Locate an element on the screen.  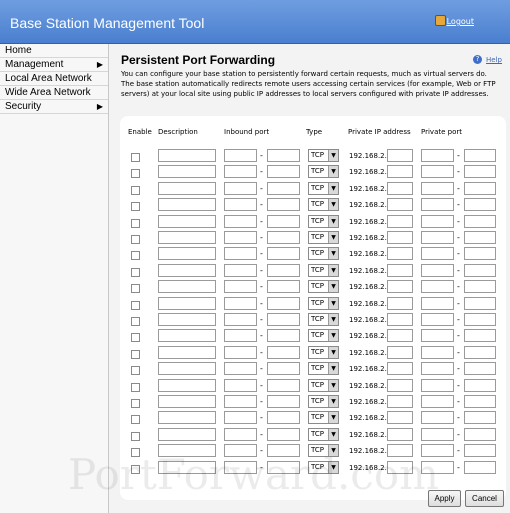
logout-link: Logout is located at coordinates (460, 21).